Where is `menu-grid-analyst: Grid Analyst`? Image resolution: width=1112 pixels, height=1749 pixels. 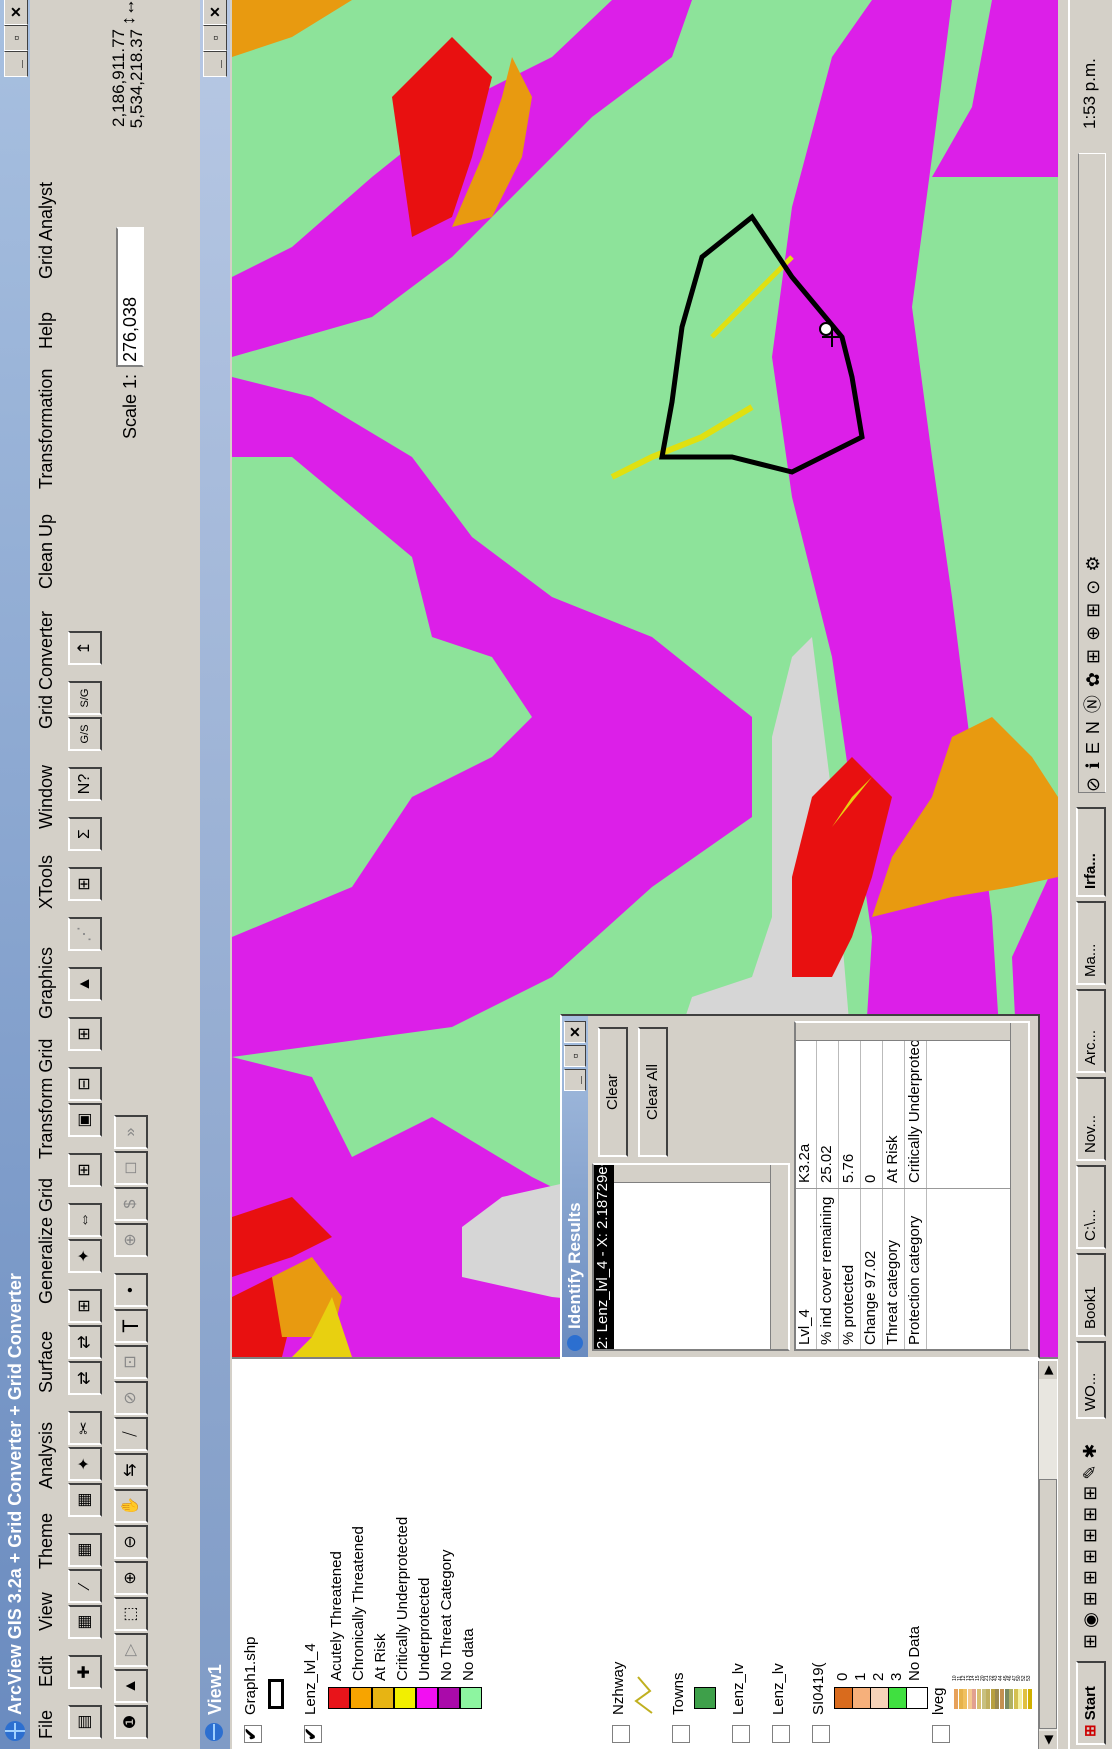
menu-grid-analyst: Grid Analyst is located at coordinates (46, 230).